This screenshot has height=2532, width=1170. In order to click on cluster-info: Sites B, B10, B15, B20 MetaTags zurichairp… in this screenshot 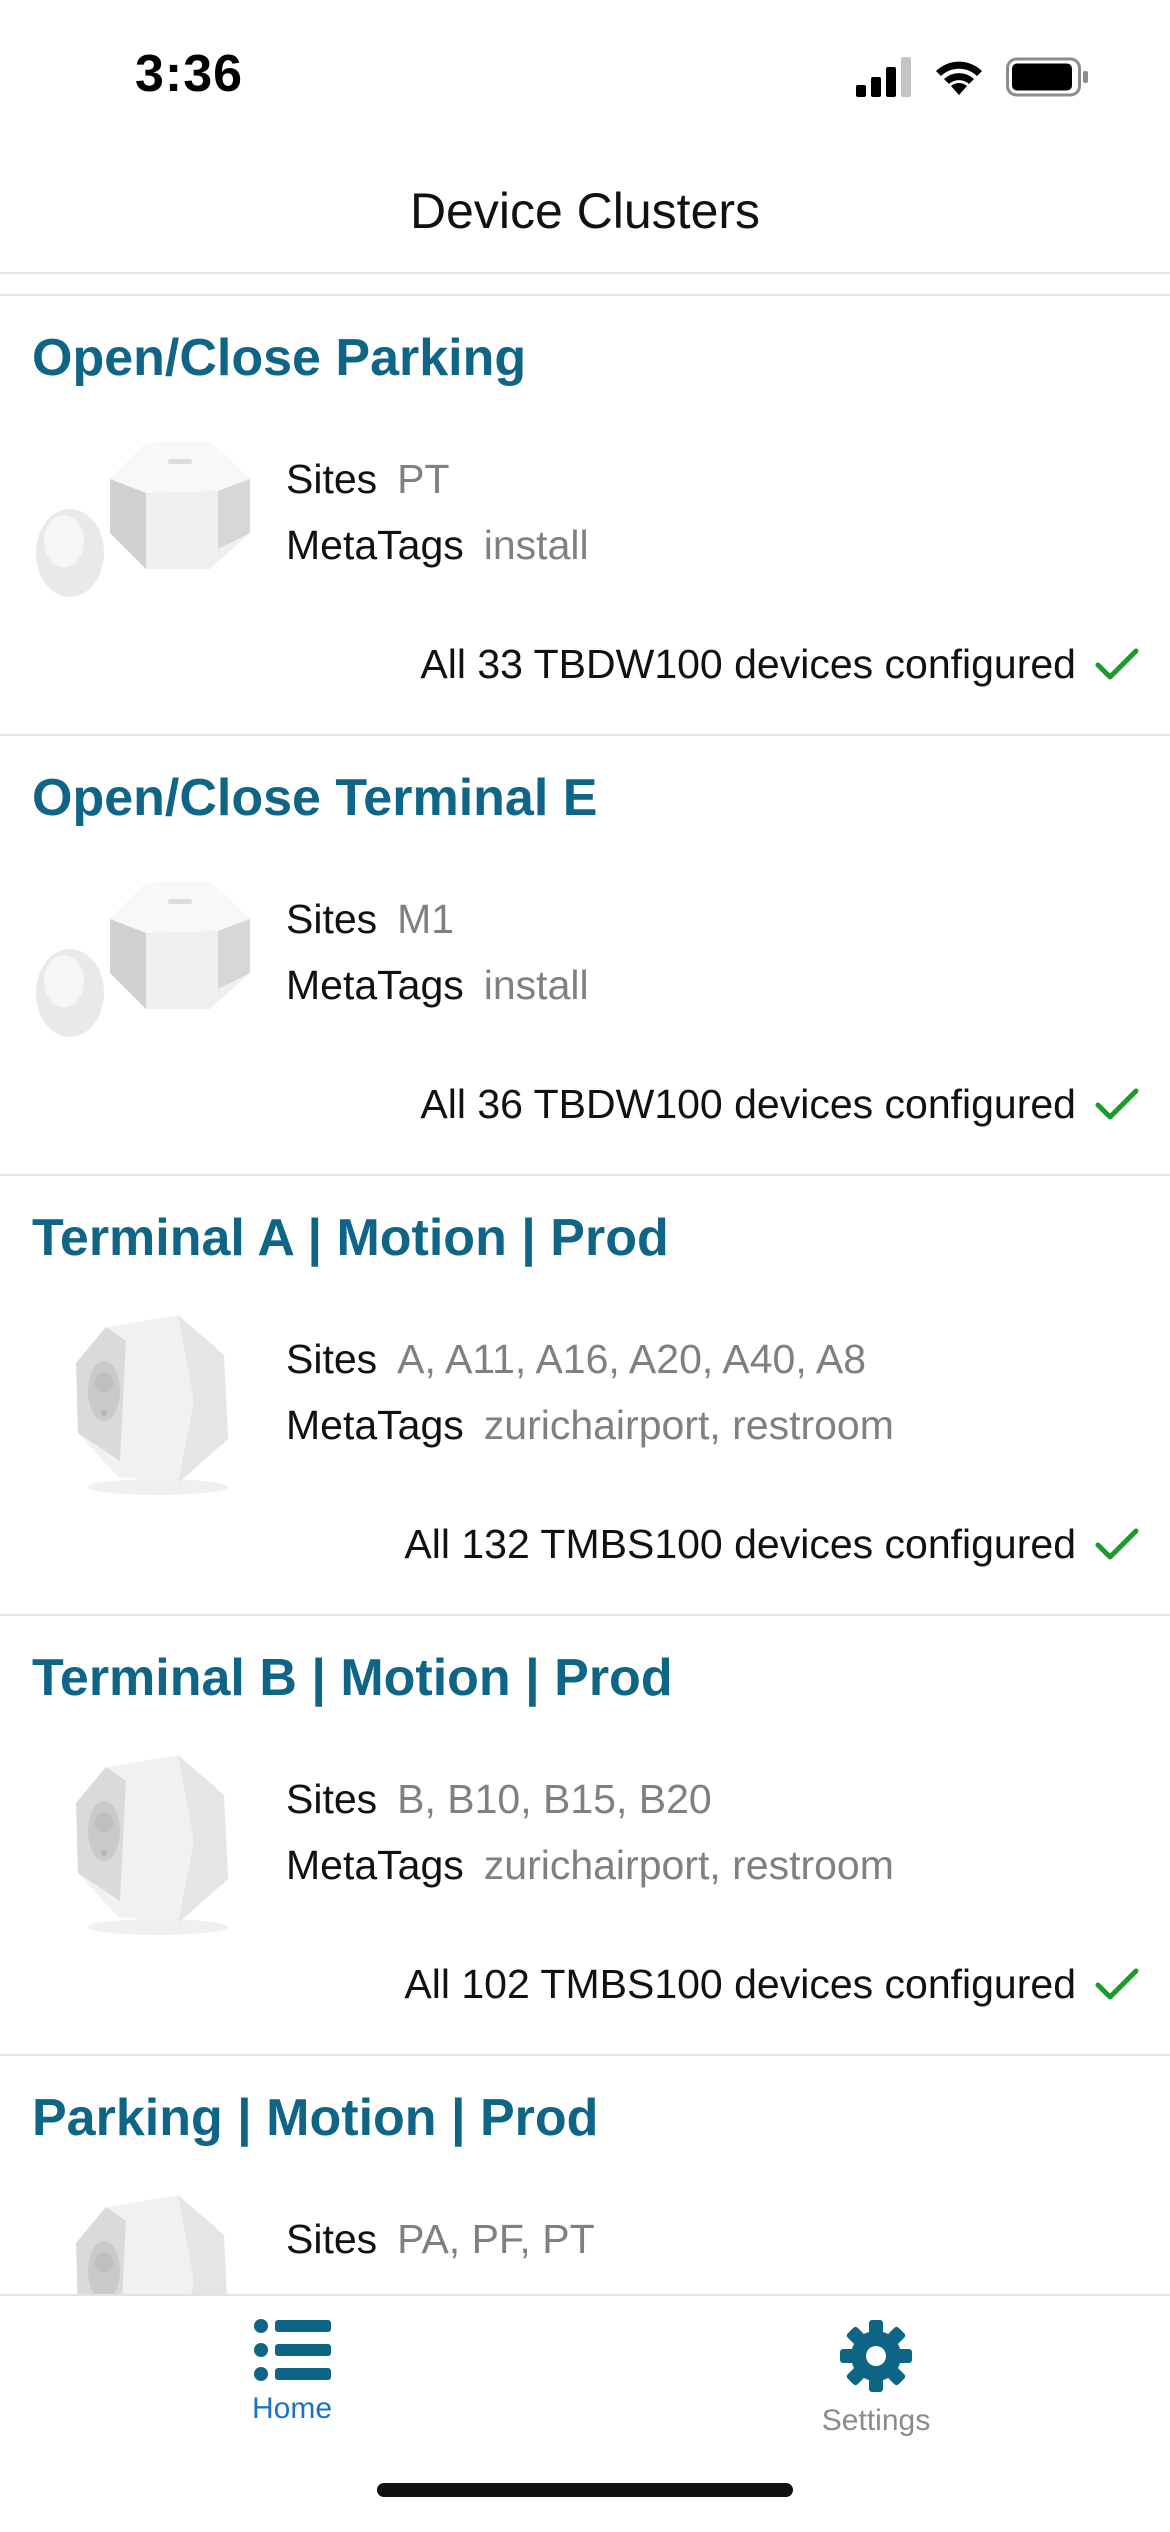, I will do `click(590, 1832)`.